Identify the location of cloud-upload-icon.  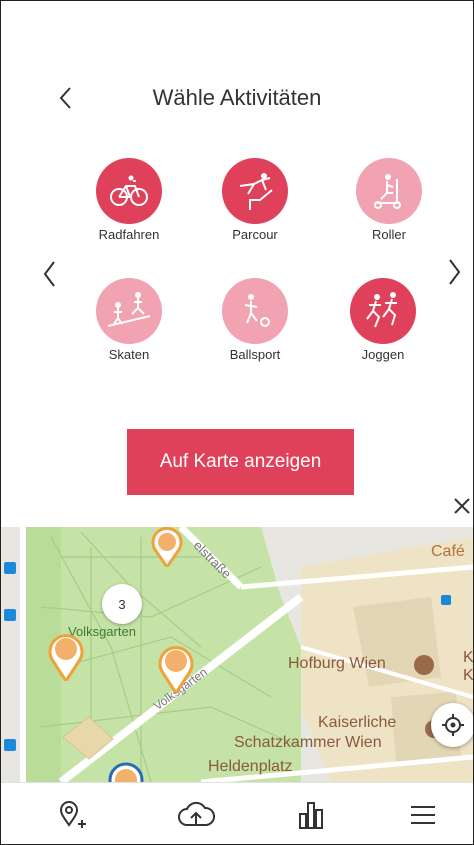
(196, 813).